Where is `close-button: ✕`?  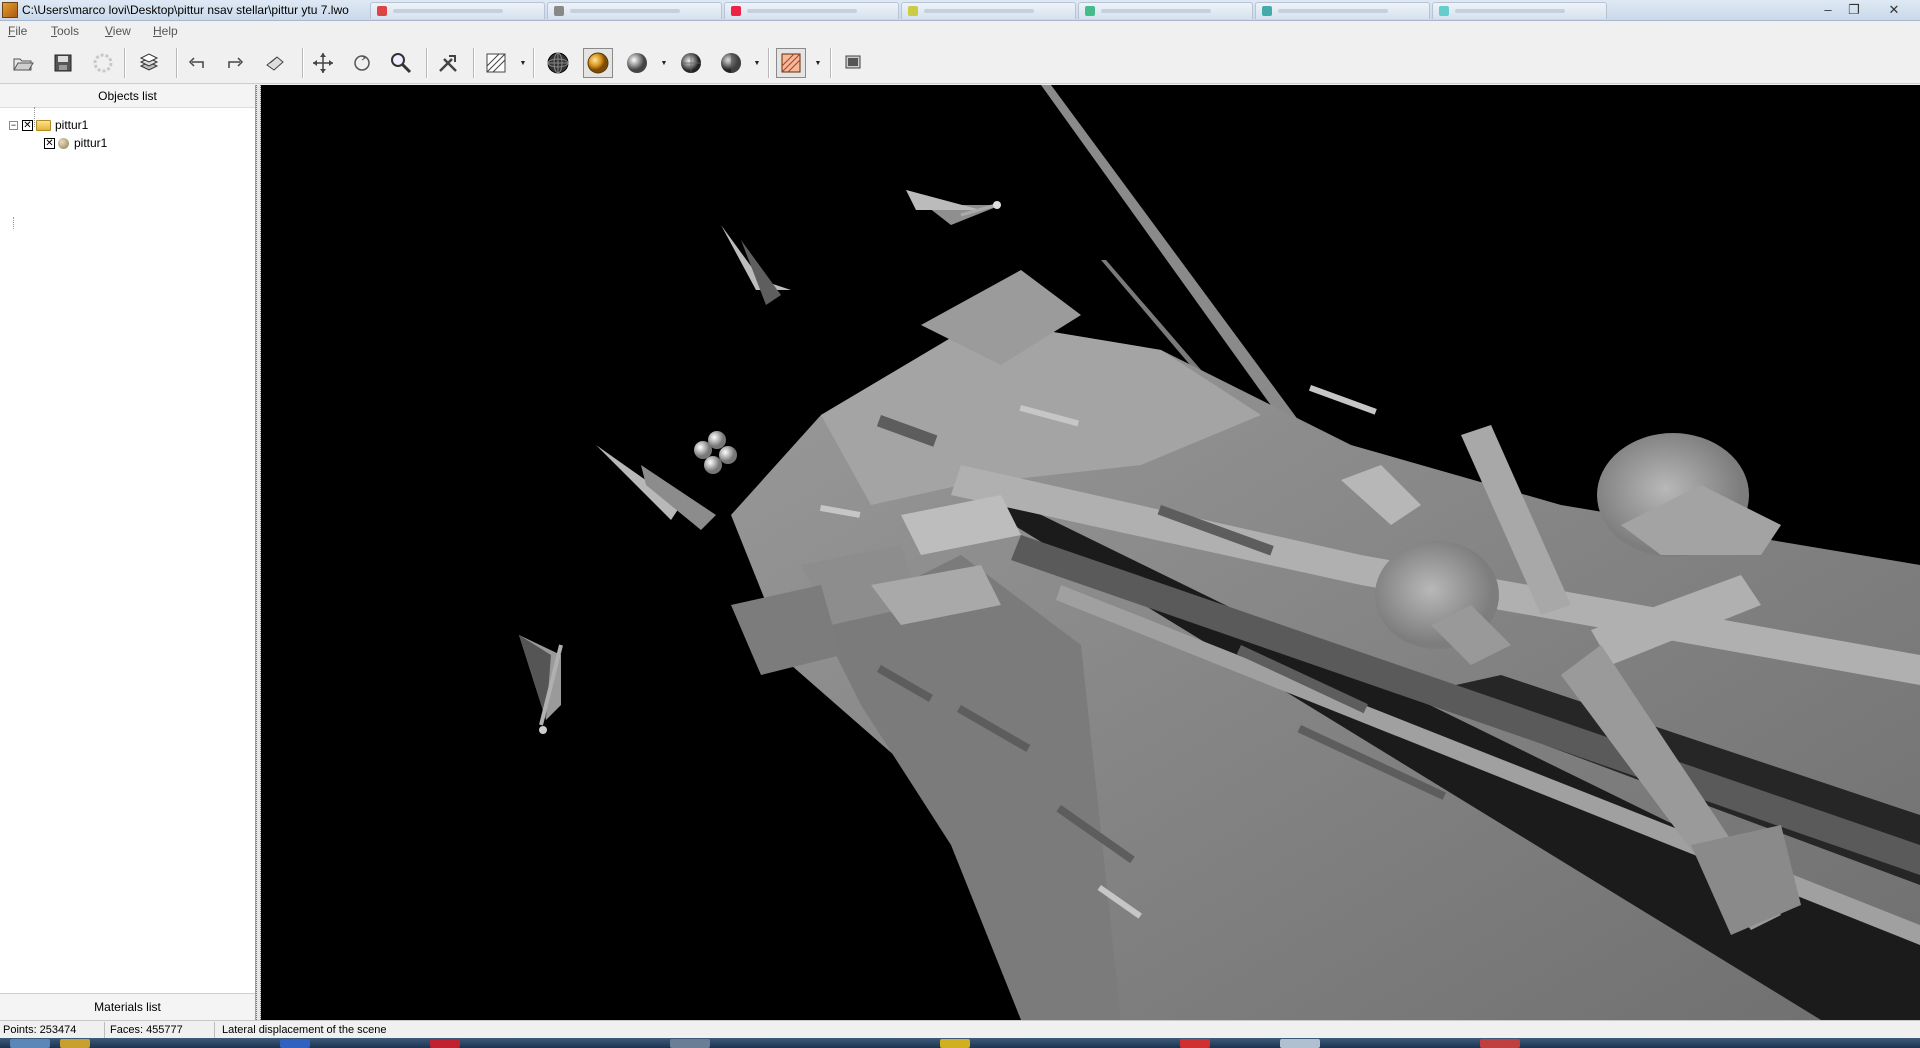
close-button: ✕ is located at coordinates (1894, 9).